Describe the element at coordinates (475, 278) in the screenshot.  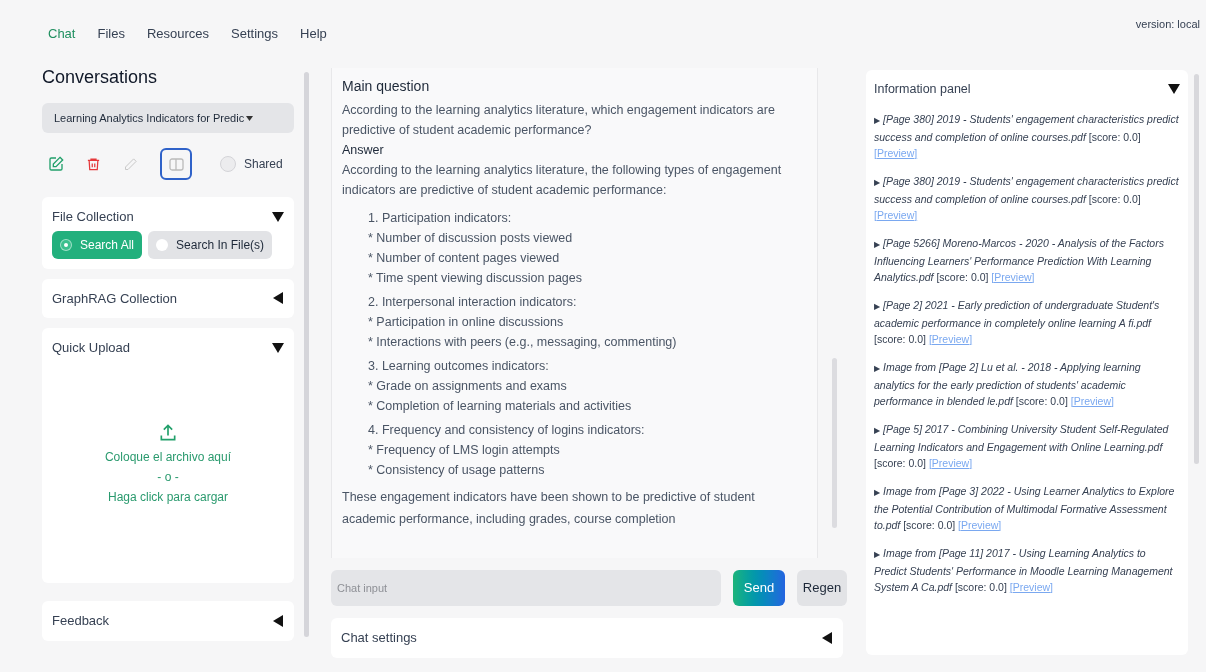
I see `list-bullet: * Time spent viewing discussion pages` at that location.